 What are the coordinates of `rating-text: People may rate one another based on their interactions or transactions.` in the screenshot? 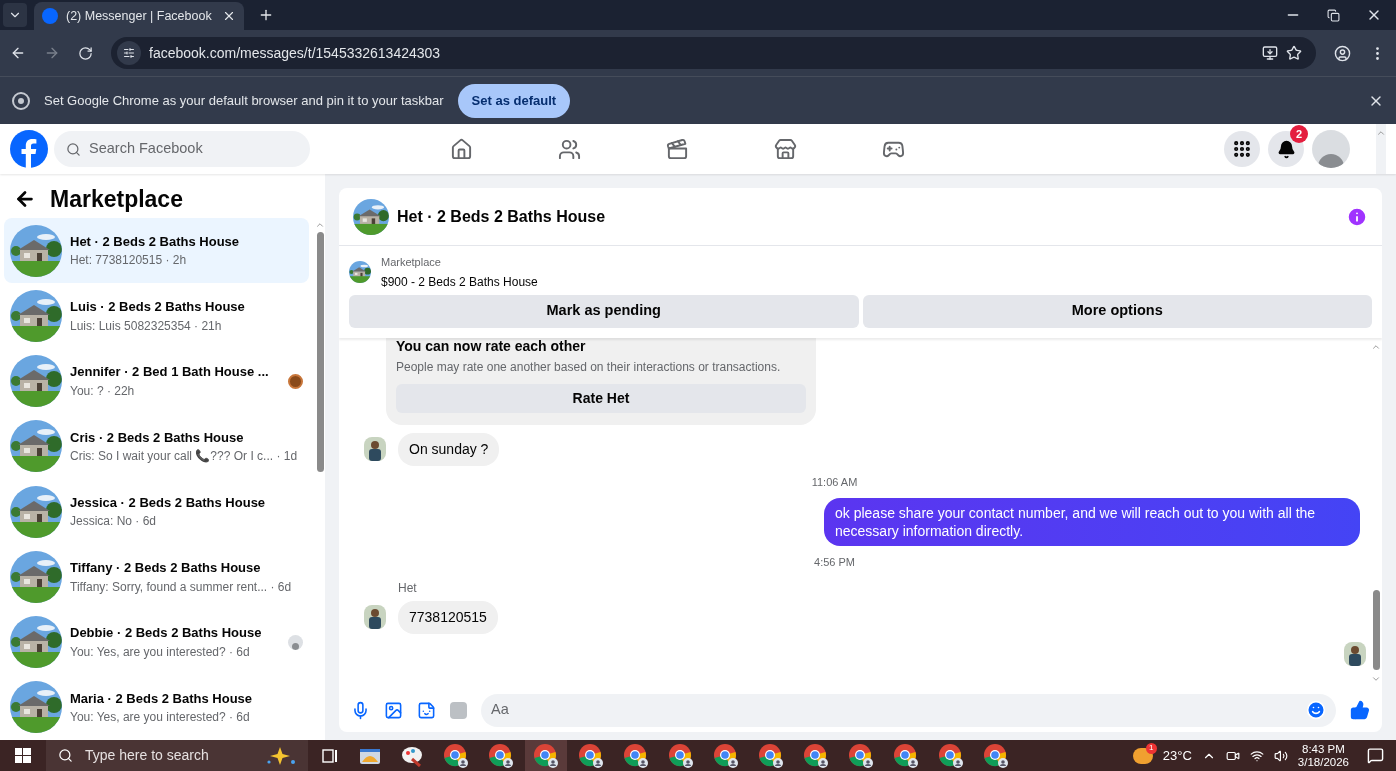 It's located at (589, 367).